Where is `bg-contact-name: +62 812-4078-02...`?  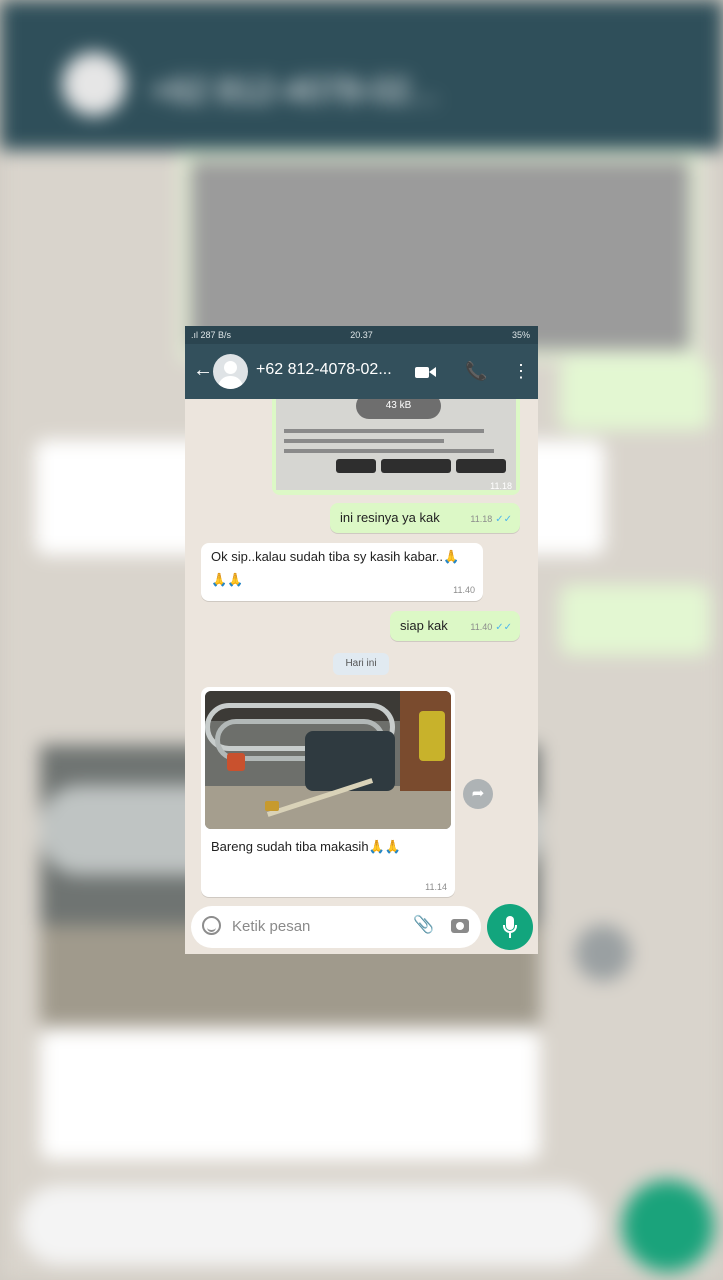 bg-contact-name: +62 812-4078-02... is located at coordinates (294, 91).